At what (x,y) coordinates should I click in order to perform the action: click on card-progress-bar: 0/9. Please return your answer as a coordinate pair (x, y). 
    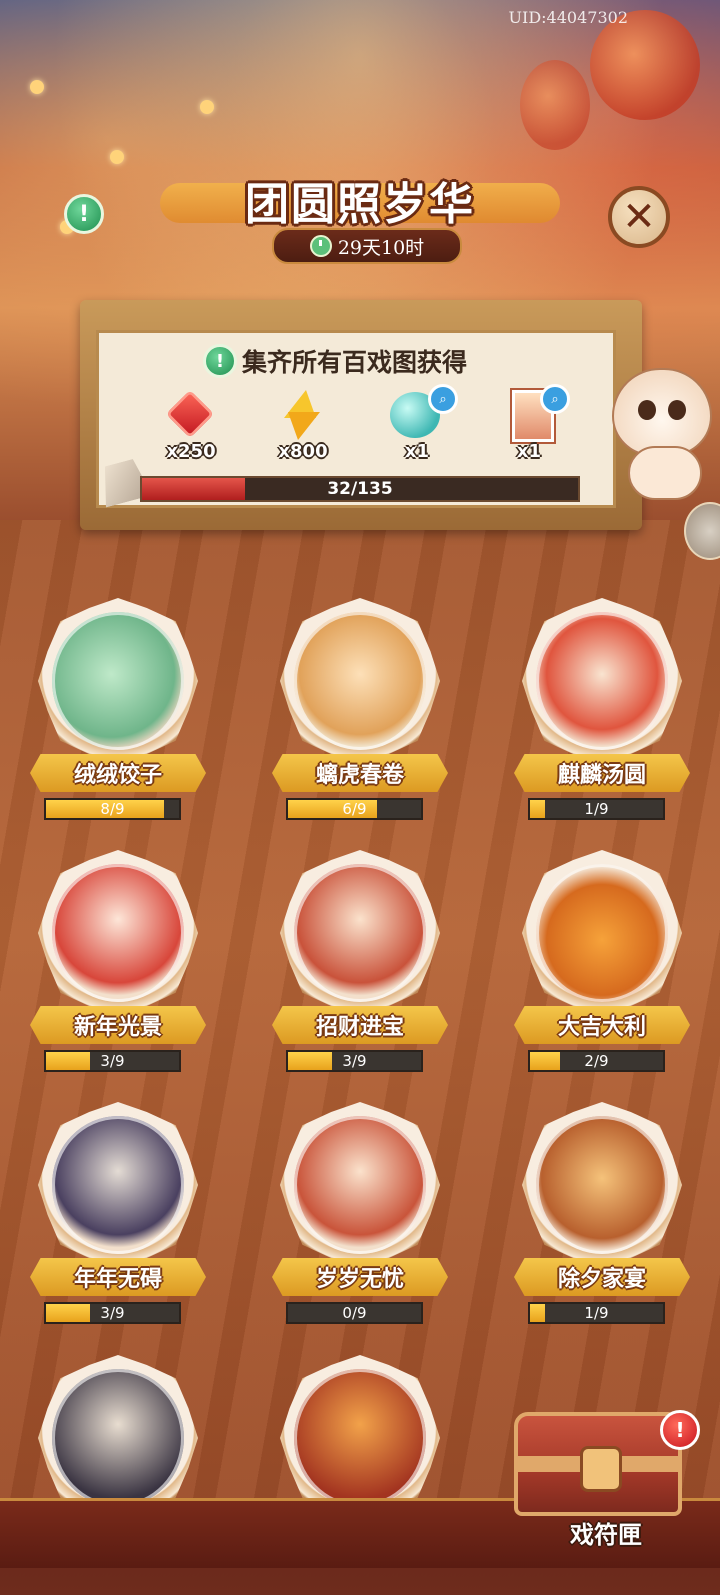
    Looking at the image, I should click on (354, 1313).